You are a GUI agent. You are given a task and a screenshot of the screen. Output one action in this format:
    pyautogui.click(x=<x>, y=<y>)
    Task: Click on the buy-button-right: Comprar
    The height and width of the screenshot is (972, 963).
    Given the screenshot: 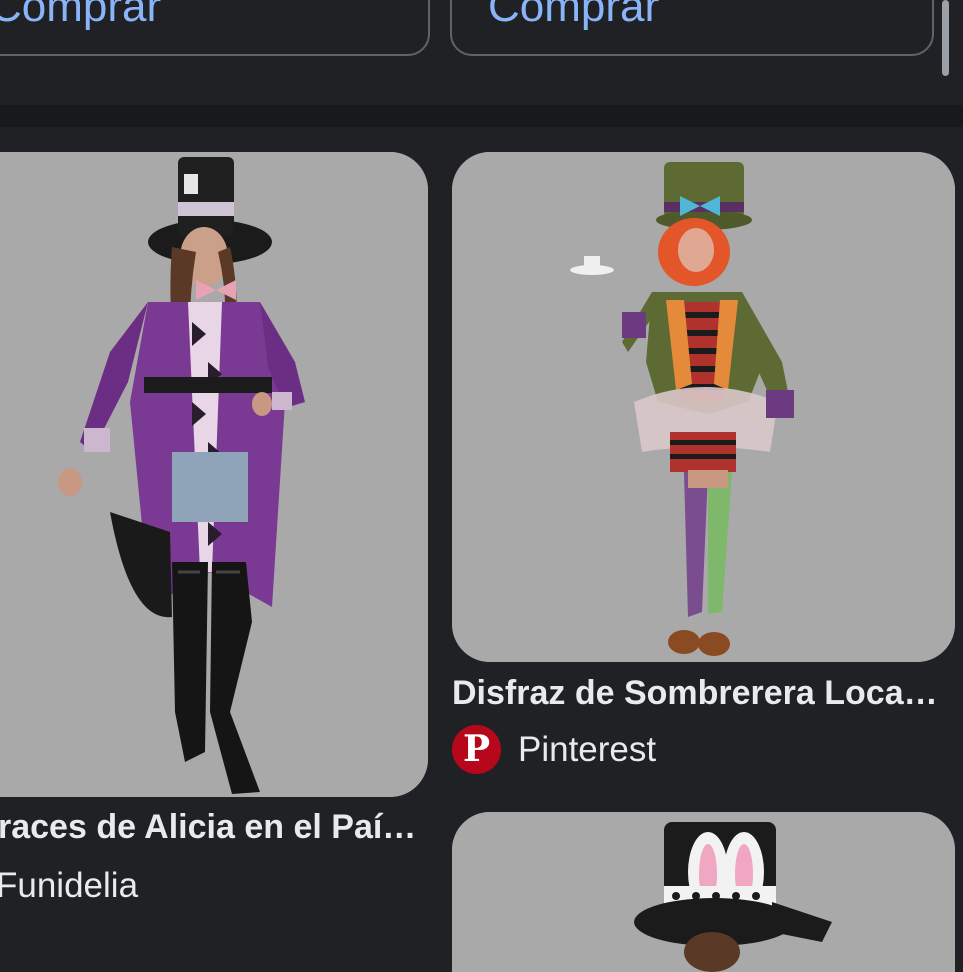 What is the action you would take?
    pyautogui.click(x=692, y=28)
    